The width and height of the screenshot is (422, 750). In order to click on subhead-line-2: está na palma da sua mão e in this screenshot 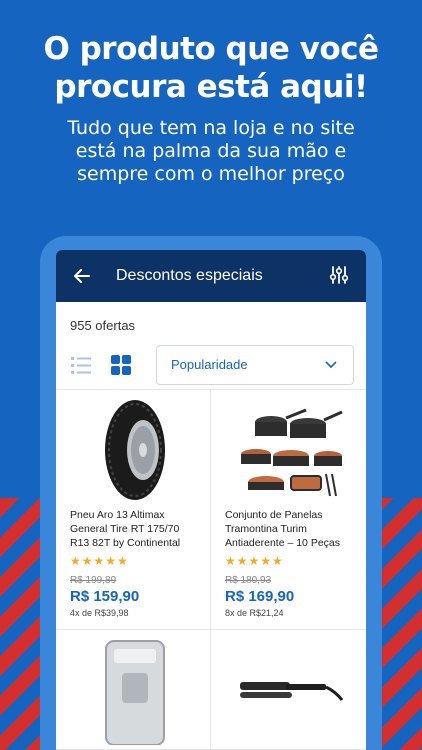, I will do `click(211, 151)`.